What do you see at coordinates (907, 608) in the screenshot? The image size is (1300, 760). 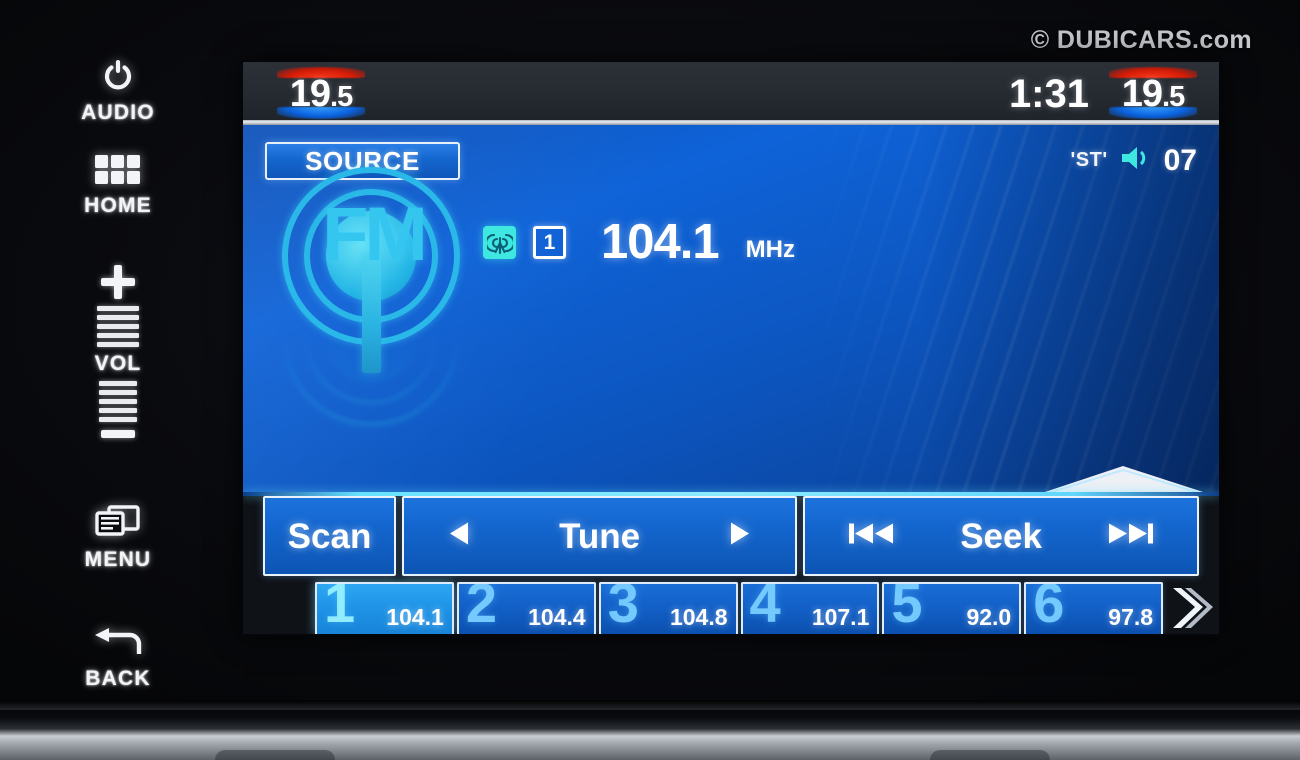 I see `preset-number: 5` at bounding box center [907, 608].